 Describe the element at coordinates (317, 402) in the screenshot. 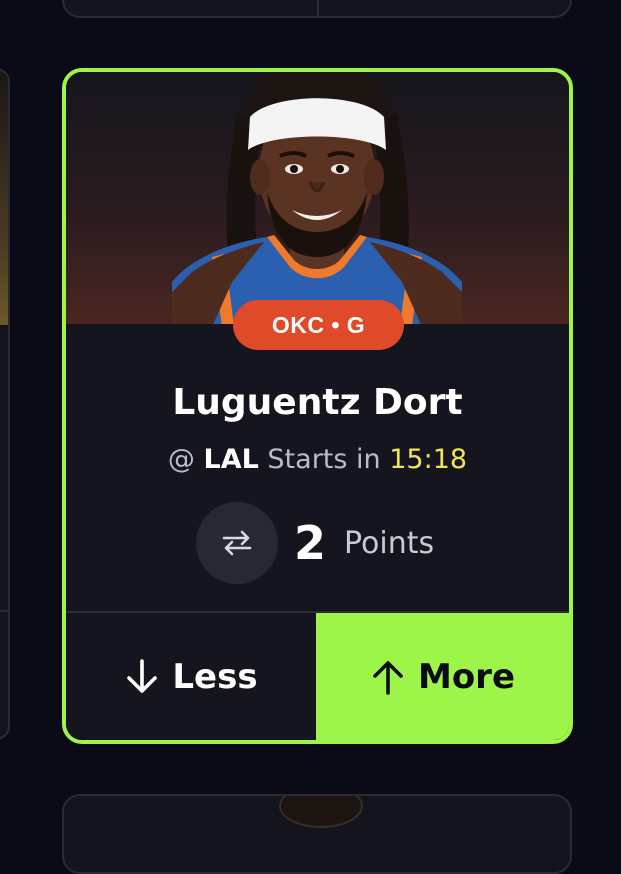

I see `player-name: Luguentz Dort` at that location.